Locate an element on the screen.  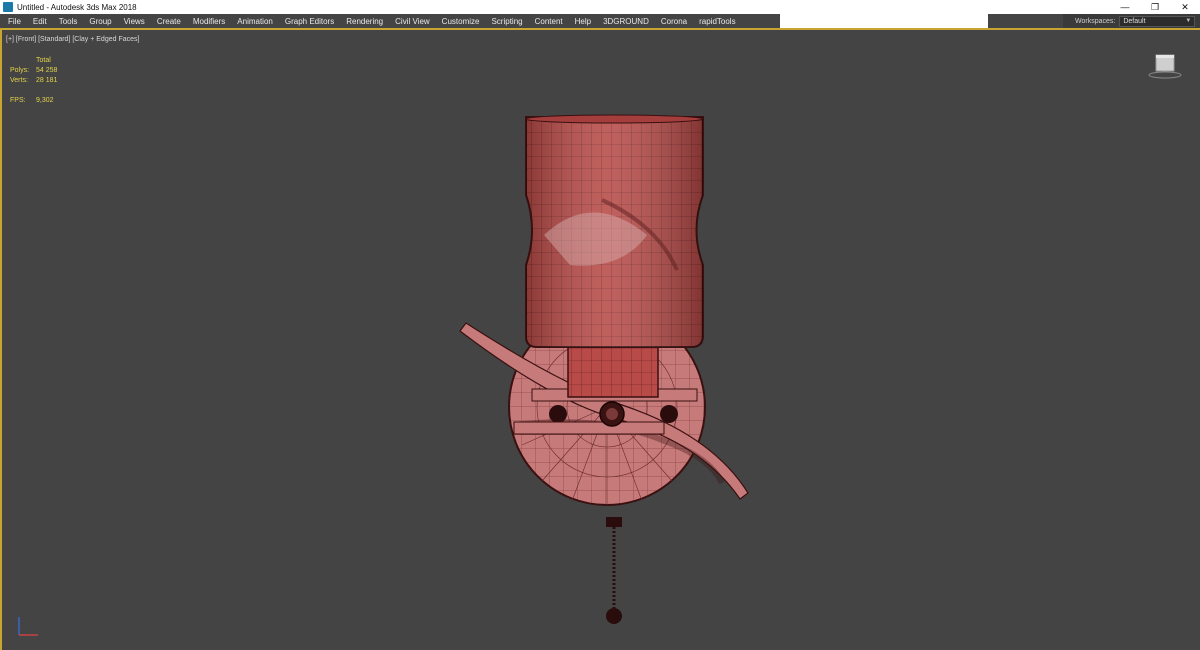
crossbar is located at coordinates (589, 428).